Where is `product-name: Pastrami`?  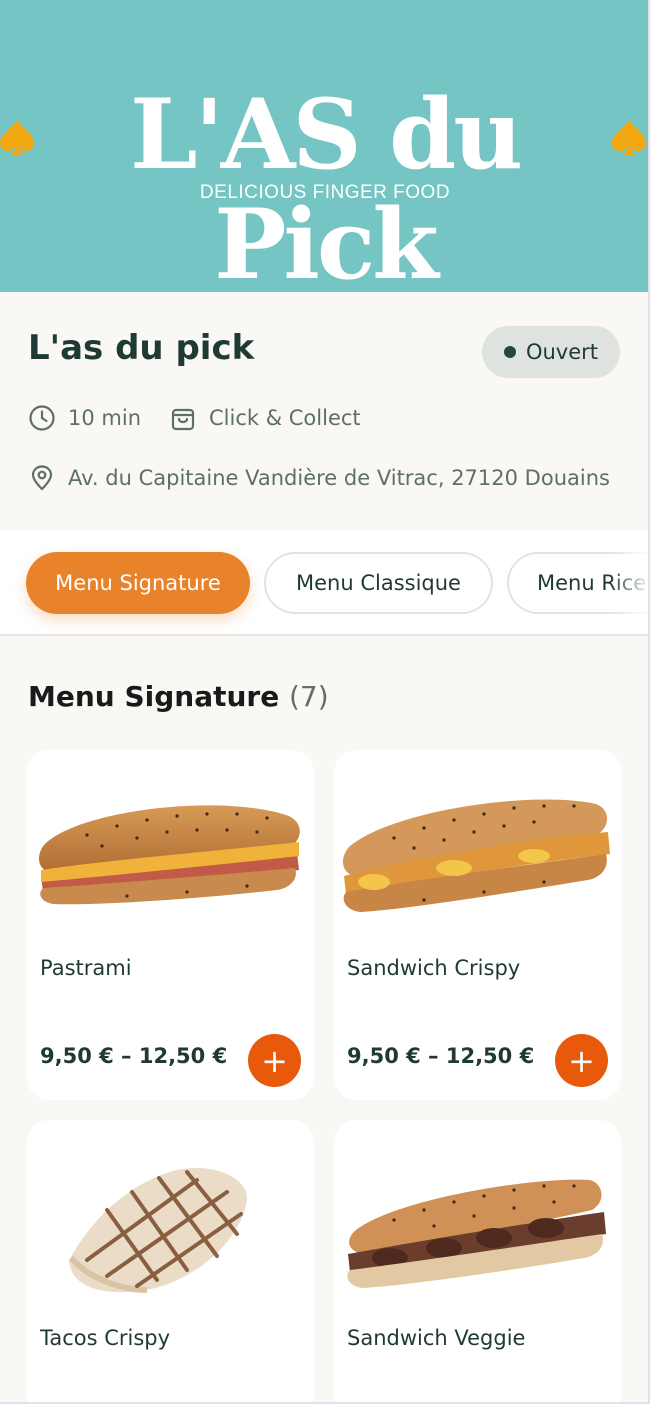 product-name: Pastrami is located at coordinates (86, 968).